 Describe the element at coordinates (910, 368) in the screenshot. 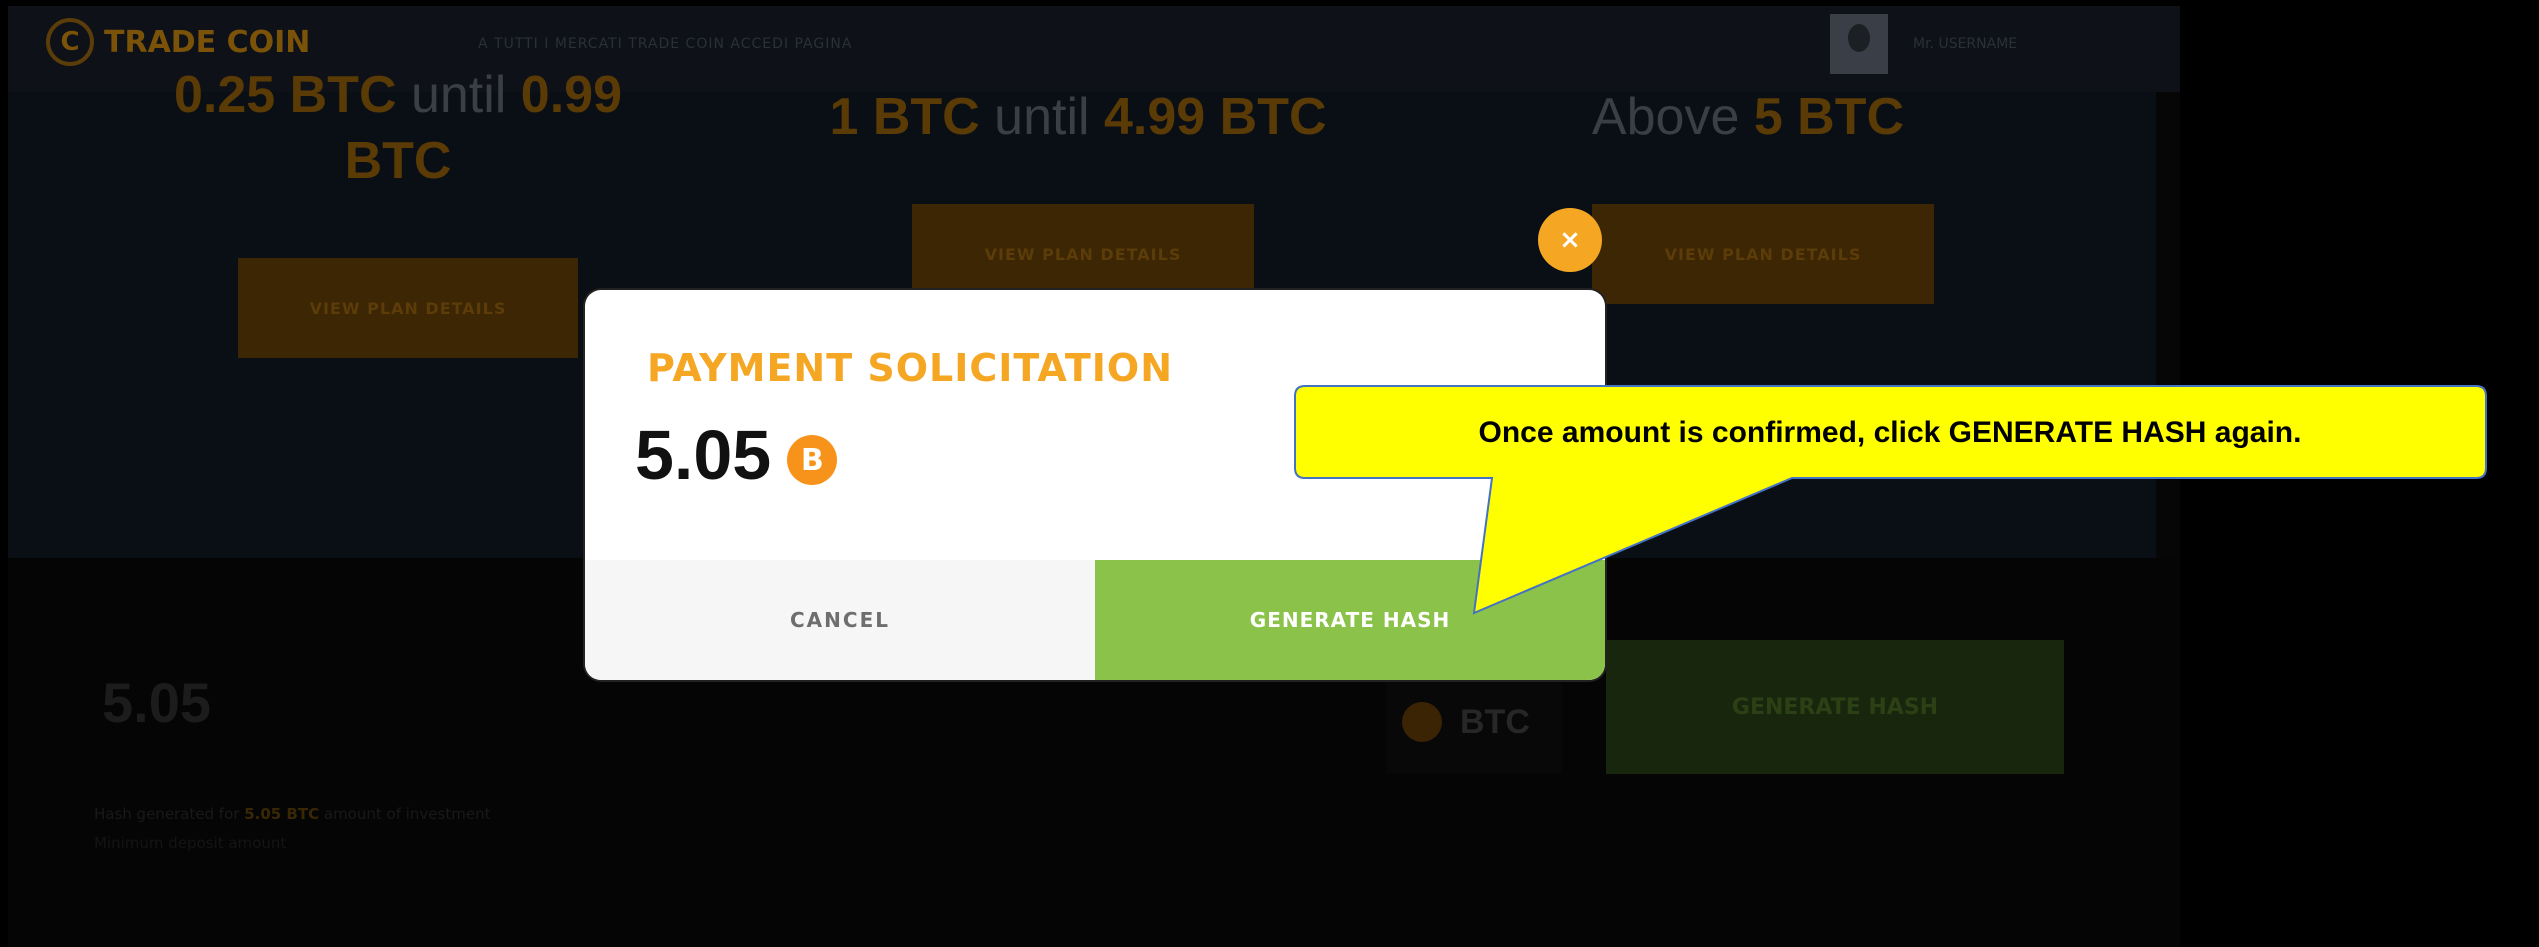

I see `modal-title: PAYMENT SOLICITATION` at that location.